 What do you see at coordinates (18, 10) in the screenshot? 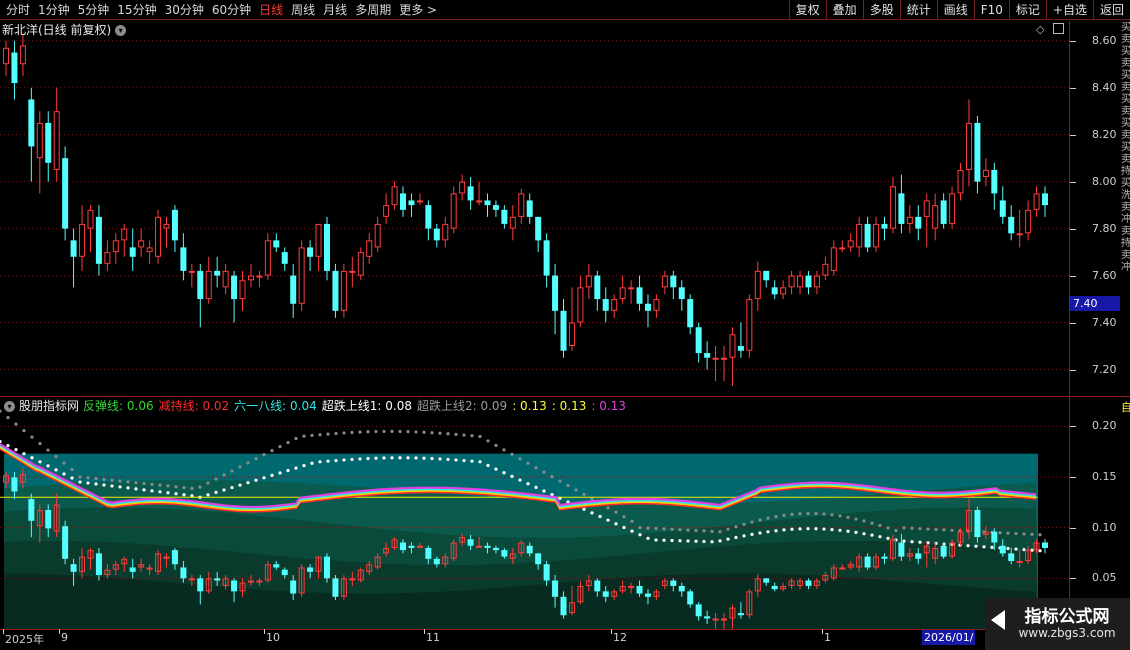
I see `period-tab: 分时` at bounding box center [18, 10].